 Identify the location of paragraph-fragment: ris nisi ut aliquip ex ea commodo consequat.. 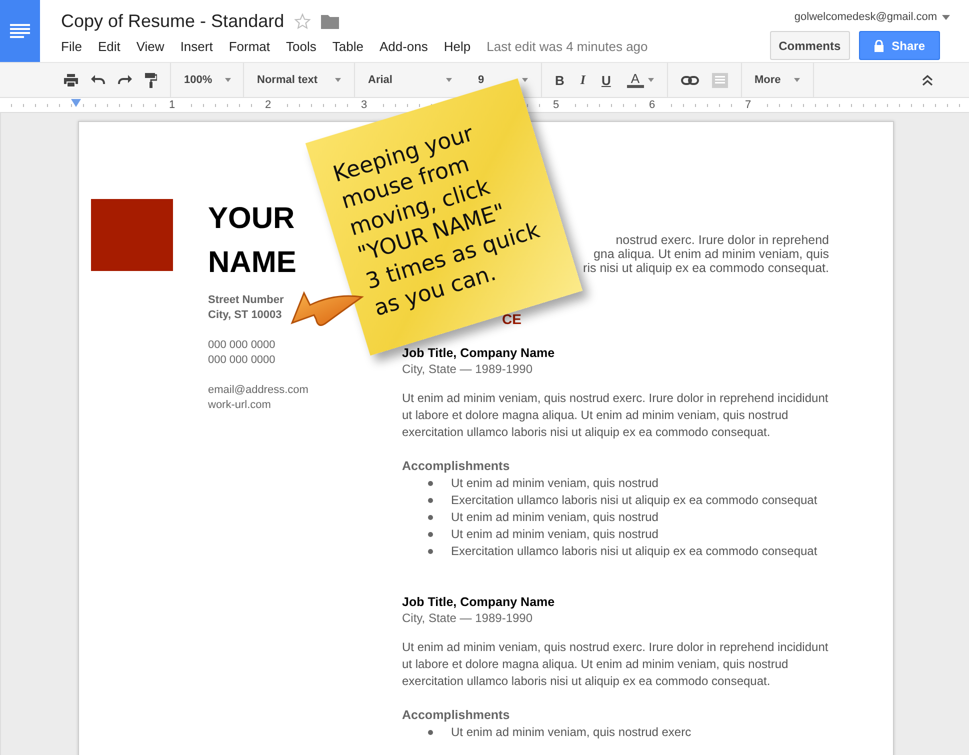
(706, 268).